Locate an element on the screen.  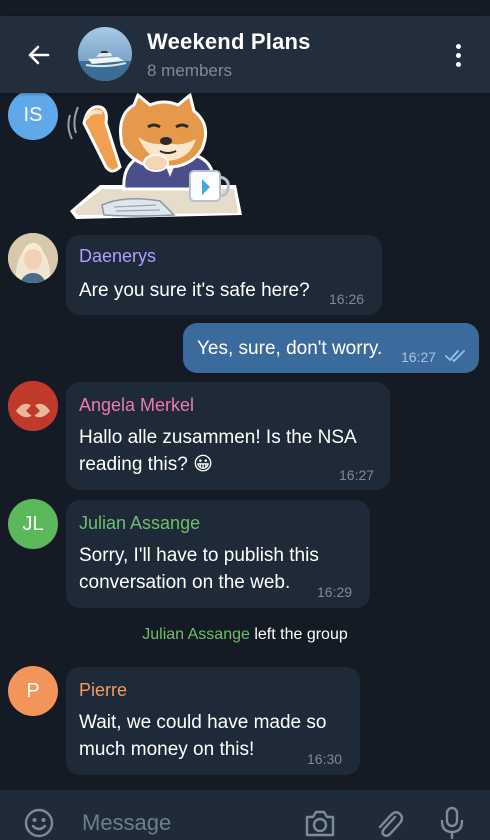
back-button is located at coordinates (39, 55).